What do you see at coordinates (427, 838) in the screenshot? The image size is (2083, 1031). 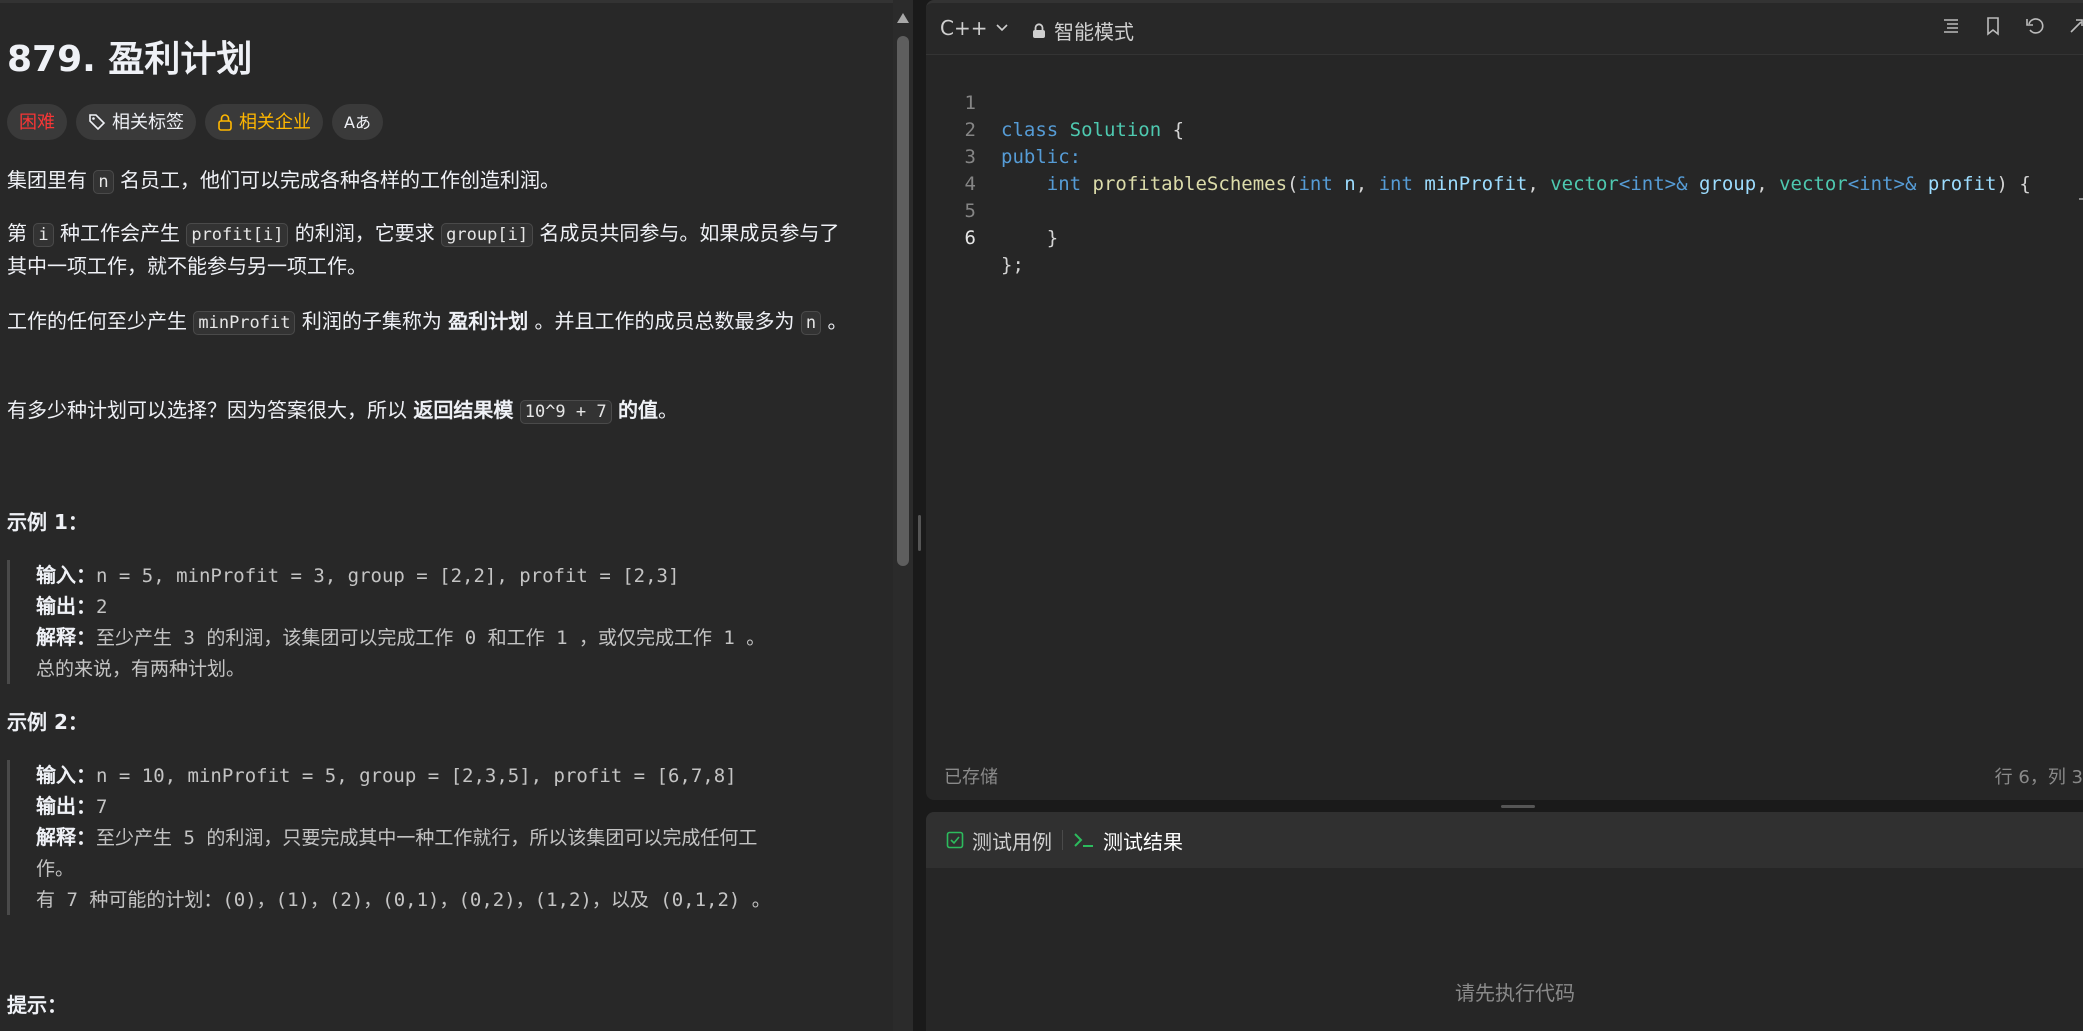 I see `example-2-explain: 至少产生 5 的利润，只要完成其中一种工作就行，所以该集团可以完成任何工` at bounding box center [427, 838].